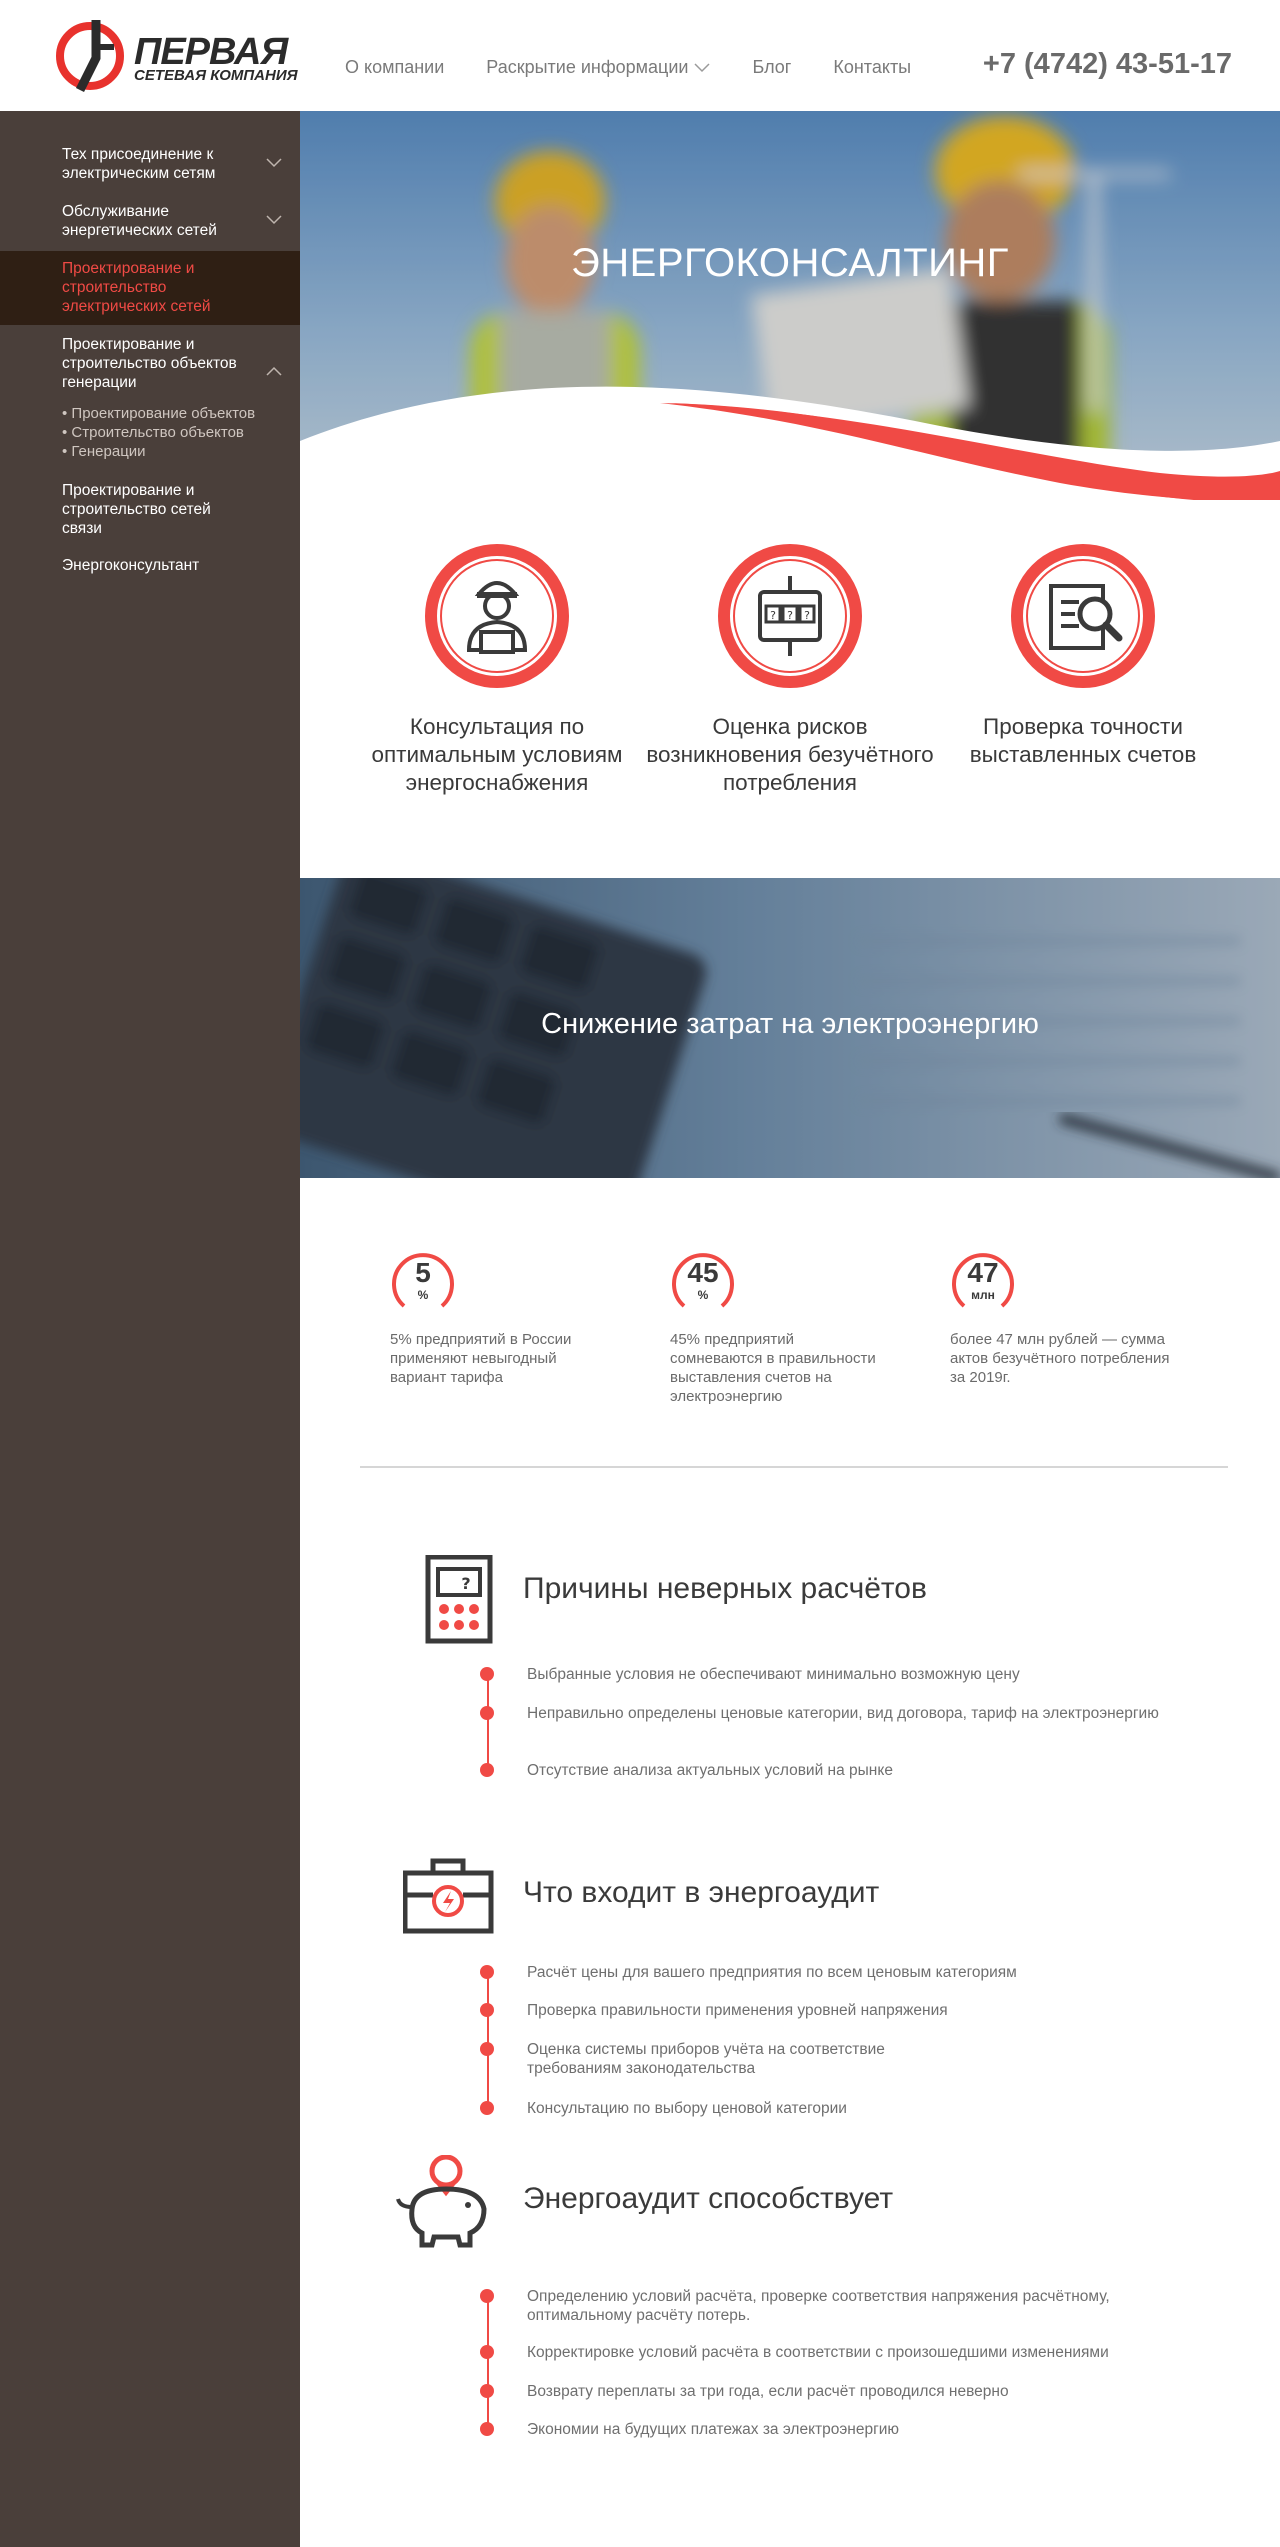 The image size is (1280, 2547). What do you see at coordinates (150, 413) in the screenshot?
I see `sidebar-subitem: • Проектирование объектов` at bounding box center [150, 413].